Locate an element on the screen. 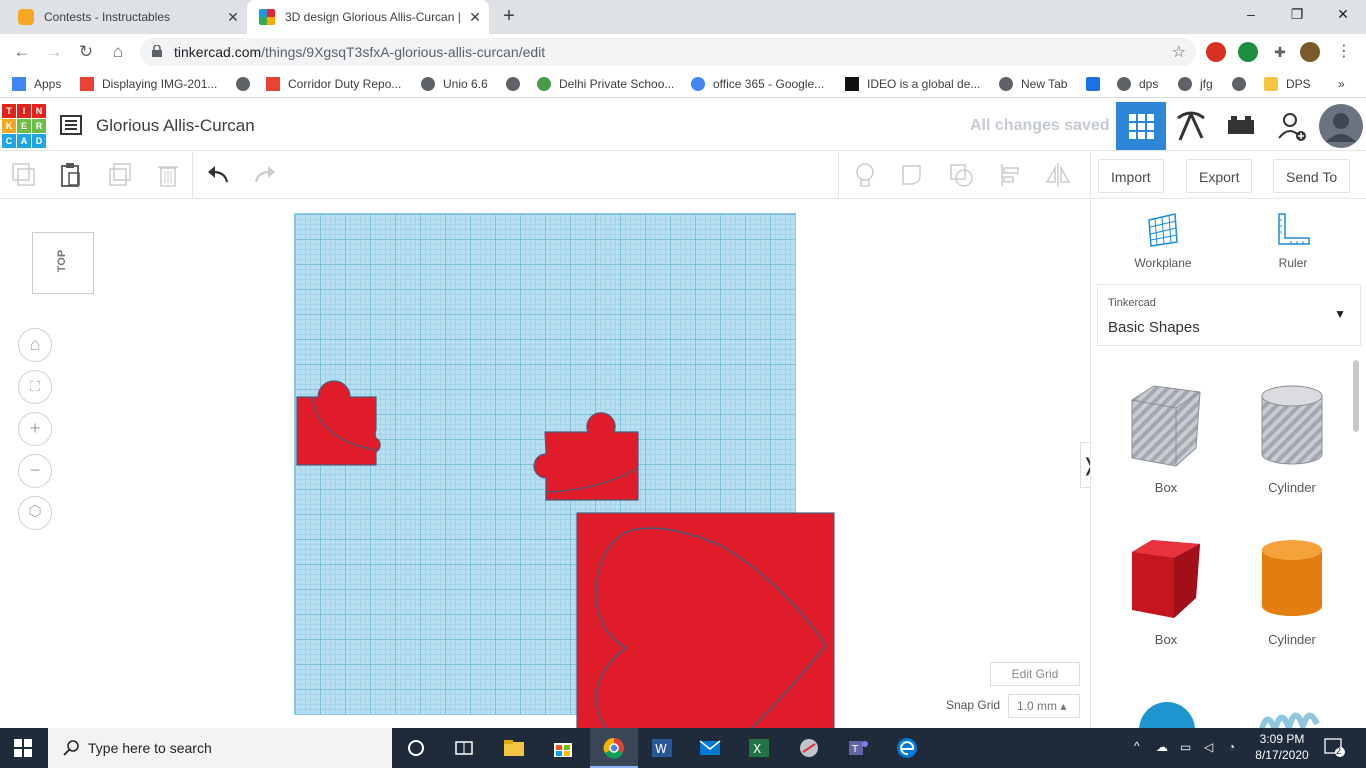 Image resolution: width=1366 pixels, height=768 pixels. home-view-icon: ⌂ is located at coordinates (35, 345).